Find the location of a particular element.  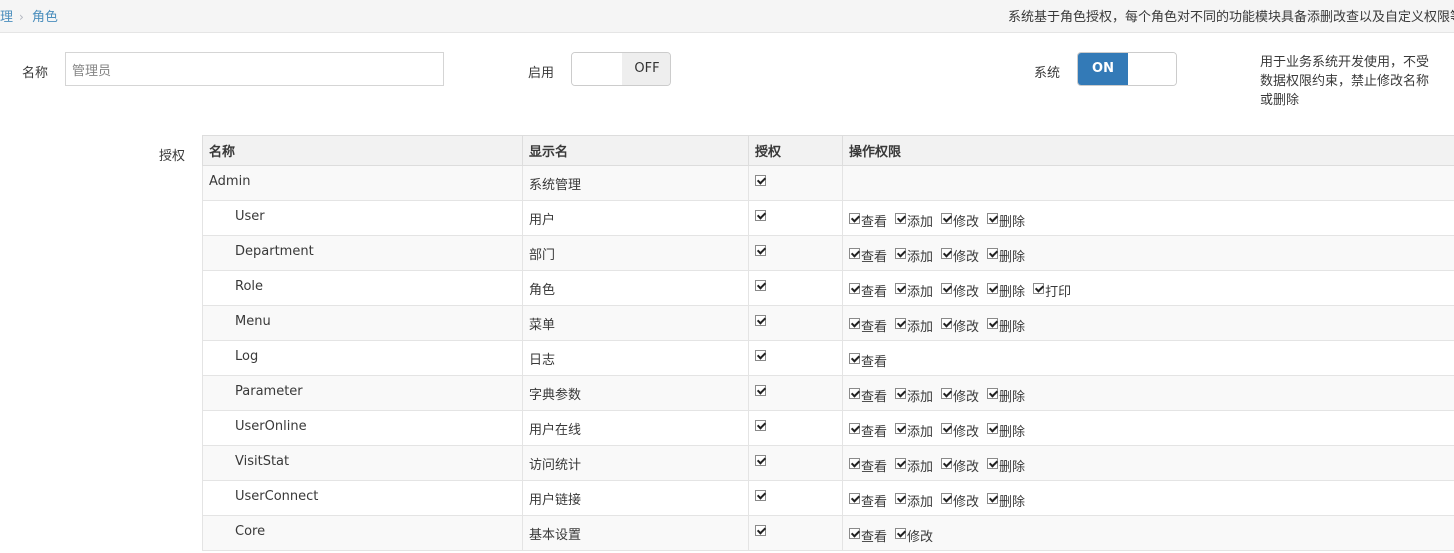

table-row: Log 日志 查看 is located at coordinates (828, 358).